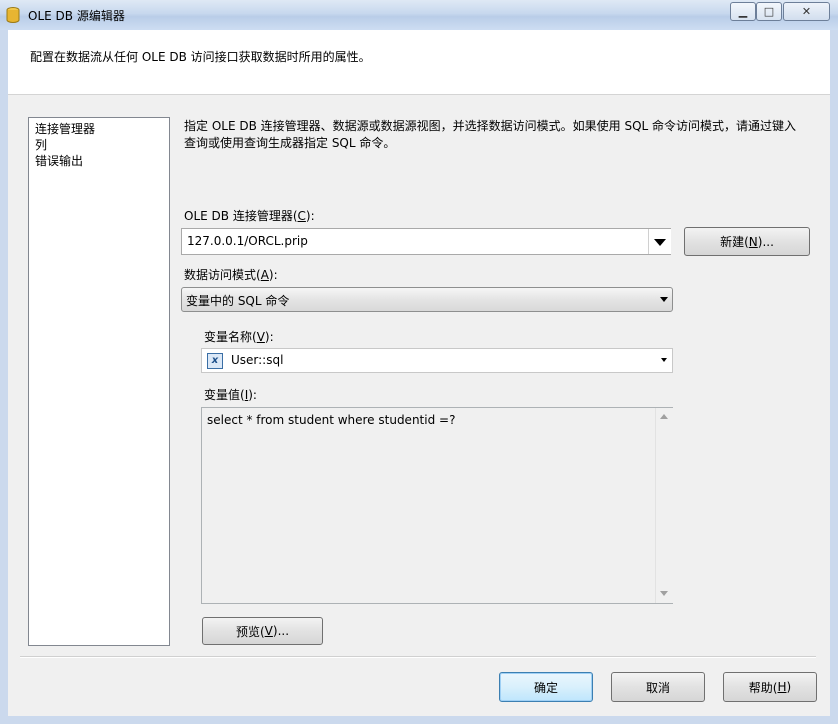 The image size is (838, 724). Describe the element at coordinates (257, 360) in the screenshot. I see `variable-name-value: User::sql` at that location.